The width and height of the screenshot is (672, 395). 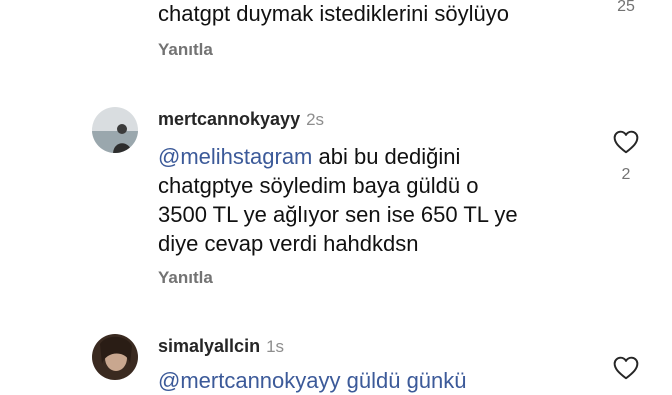 I want to click on comment-header: mertcannokyayy 2s, so click(x=241, y=119).